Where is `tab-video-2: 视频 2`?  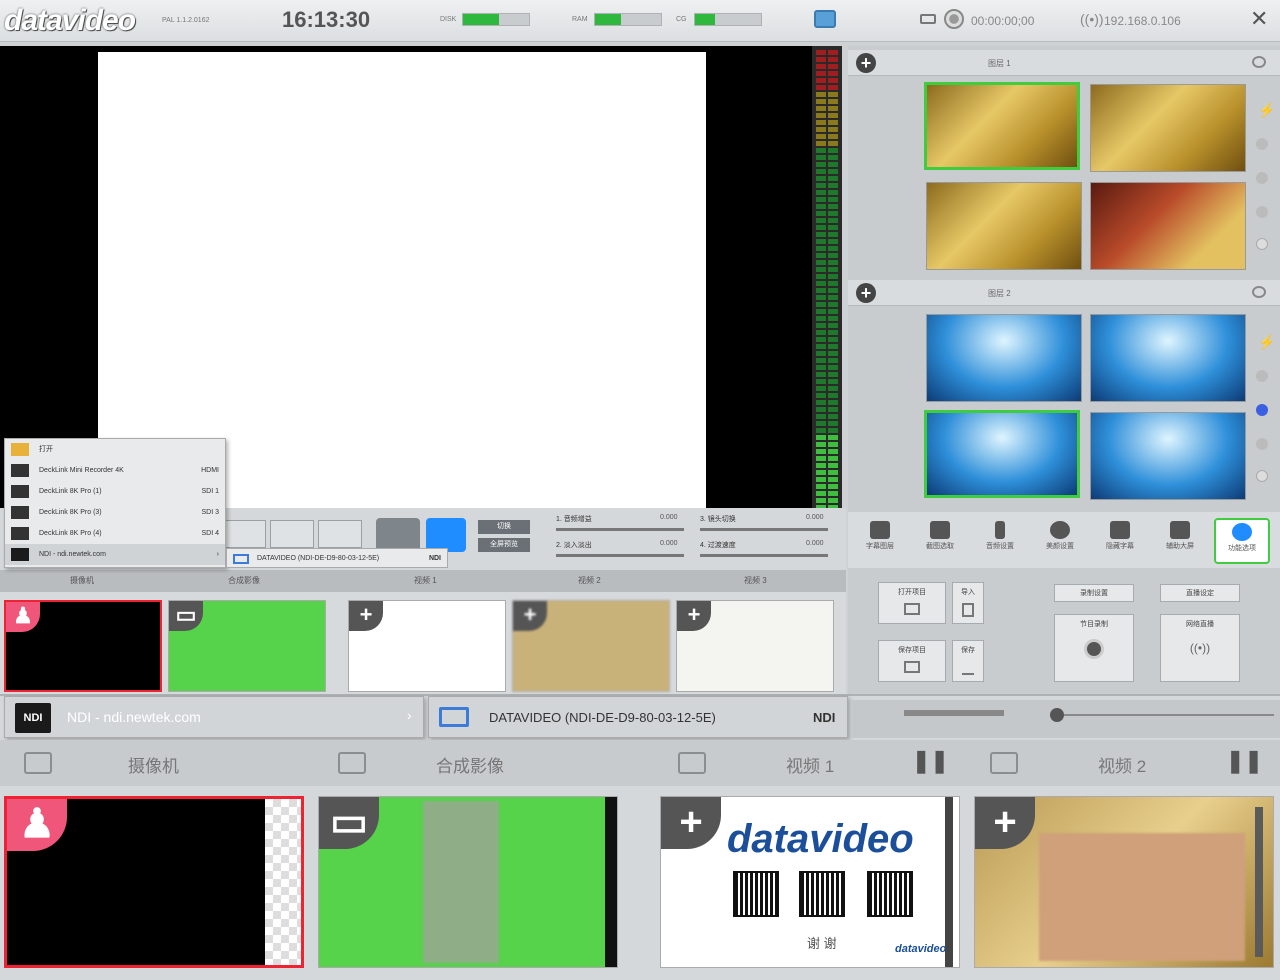 tab-video-2: 视频 2 is located at coordinates (589, 580).